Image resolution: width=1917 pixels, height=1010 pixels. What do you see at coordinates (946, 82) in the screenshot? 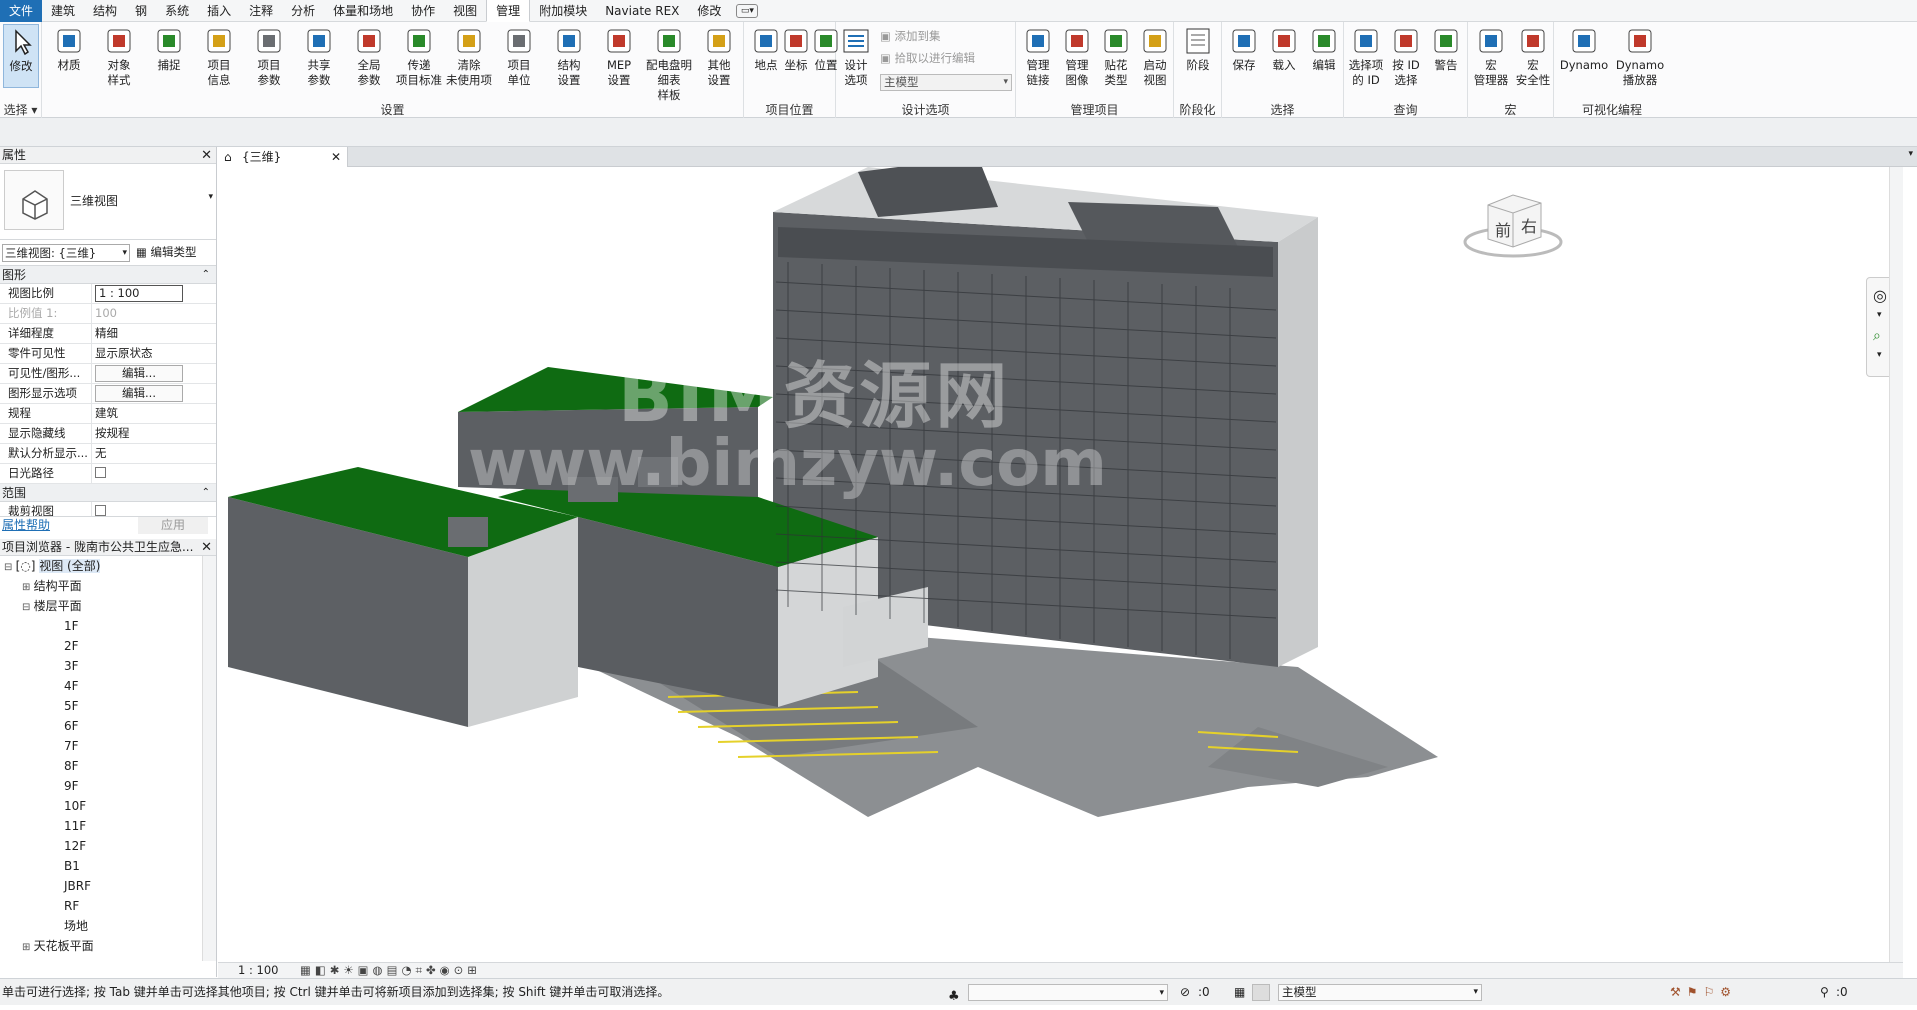
I see `design-option-combo: 主模型 ▾` at bounding box center [946, 82].